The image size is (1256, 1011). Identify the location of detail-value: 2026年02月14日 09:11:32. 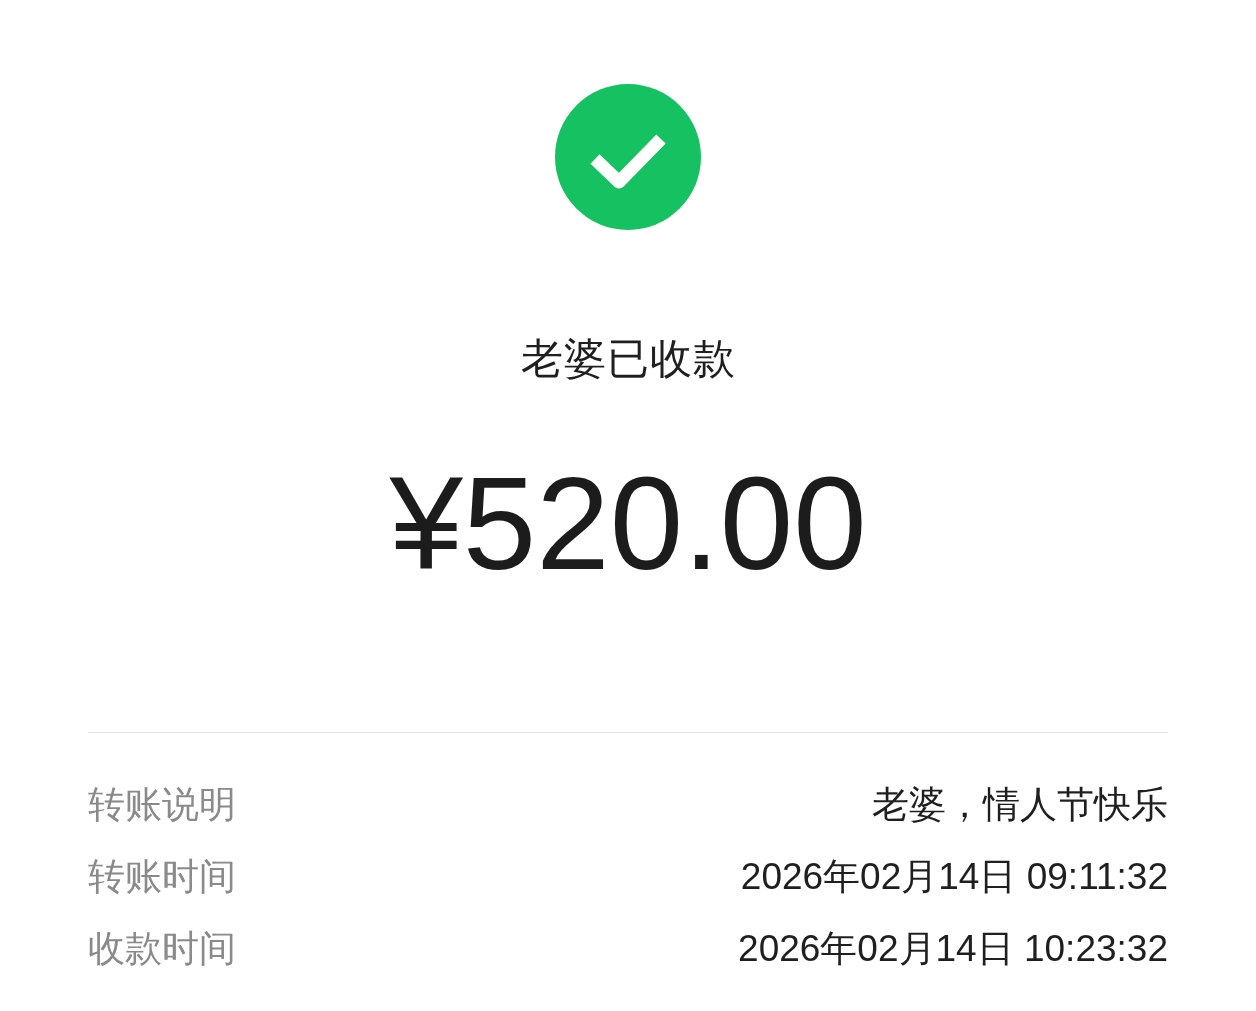
(954, 877).